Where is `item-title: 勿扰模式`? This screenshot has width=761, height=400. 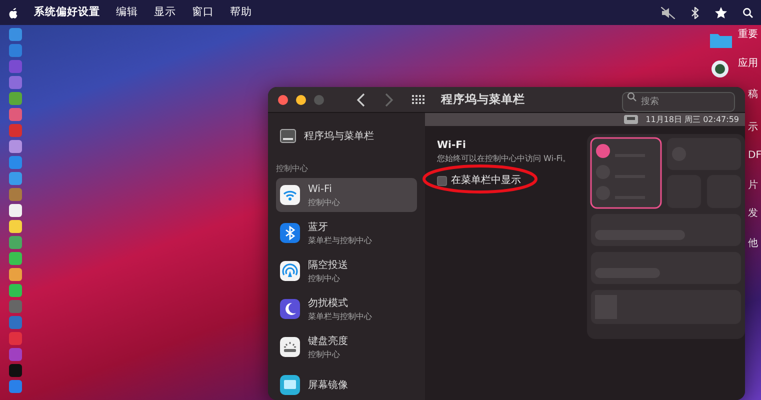
item-title: 勿扰模式 is located at coordinates (328, 303).